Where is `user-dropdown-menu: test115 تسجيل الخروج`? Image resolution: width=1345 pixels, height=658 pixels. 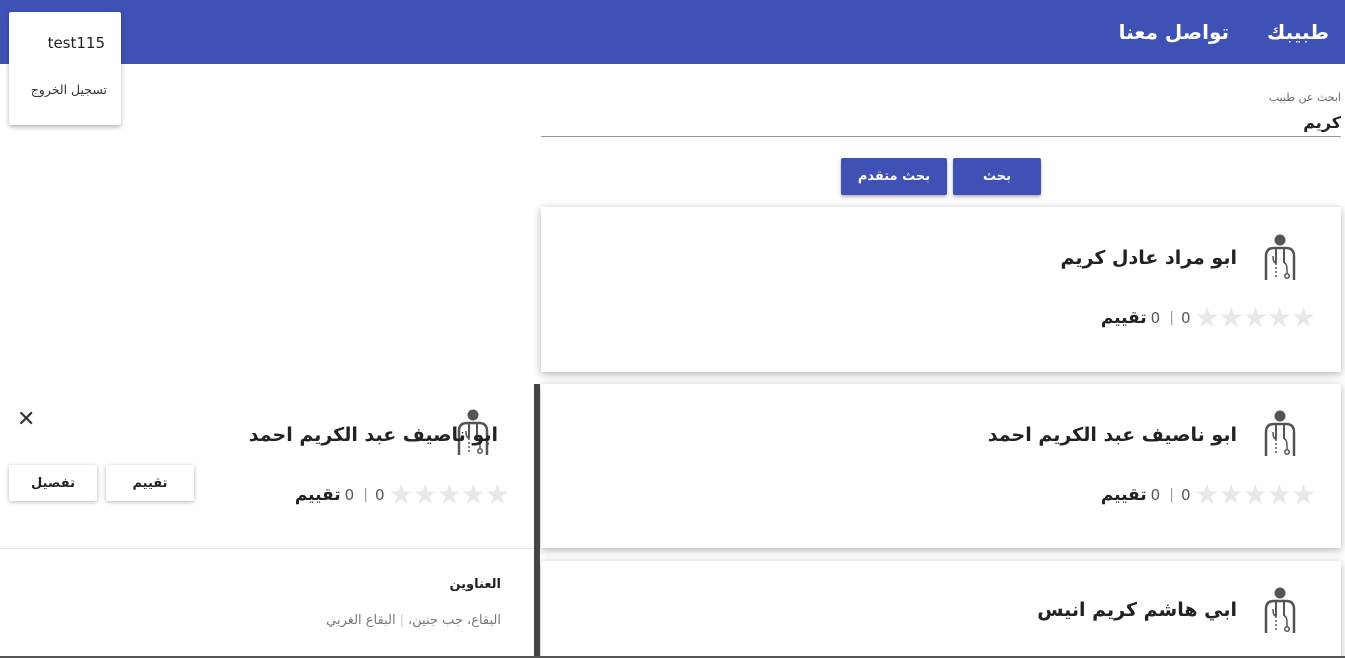
user-dropdown-menu: test115 تسجيل الخروج is located at coordinates (65, 68).